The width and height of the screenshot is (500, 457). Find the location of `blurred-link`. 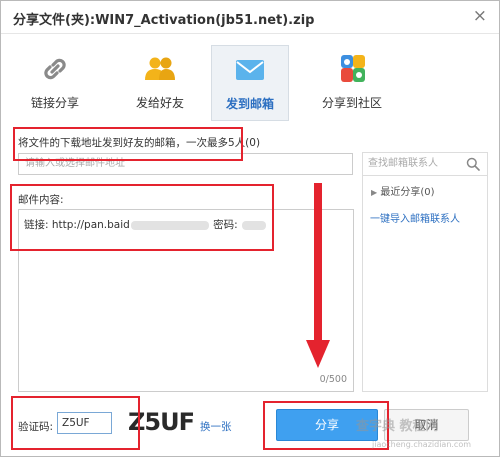

blurred-link is located at coordinates (169, 225).